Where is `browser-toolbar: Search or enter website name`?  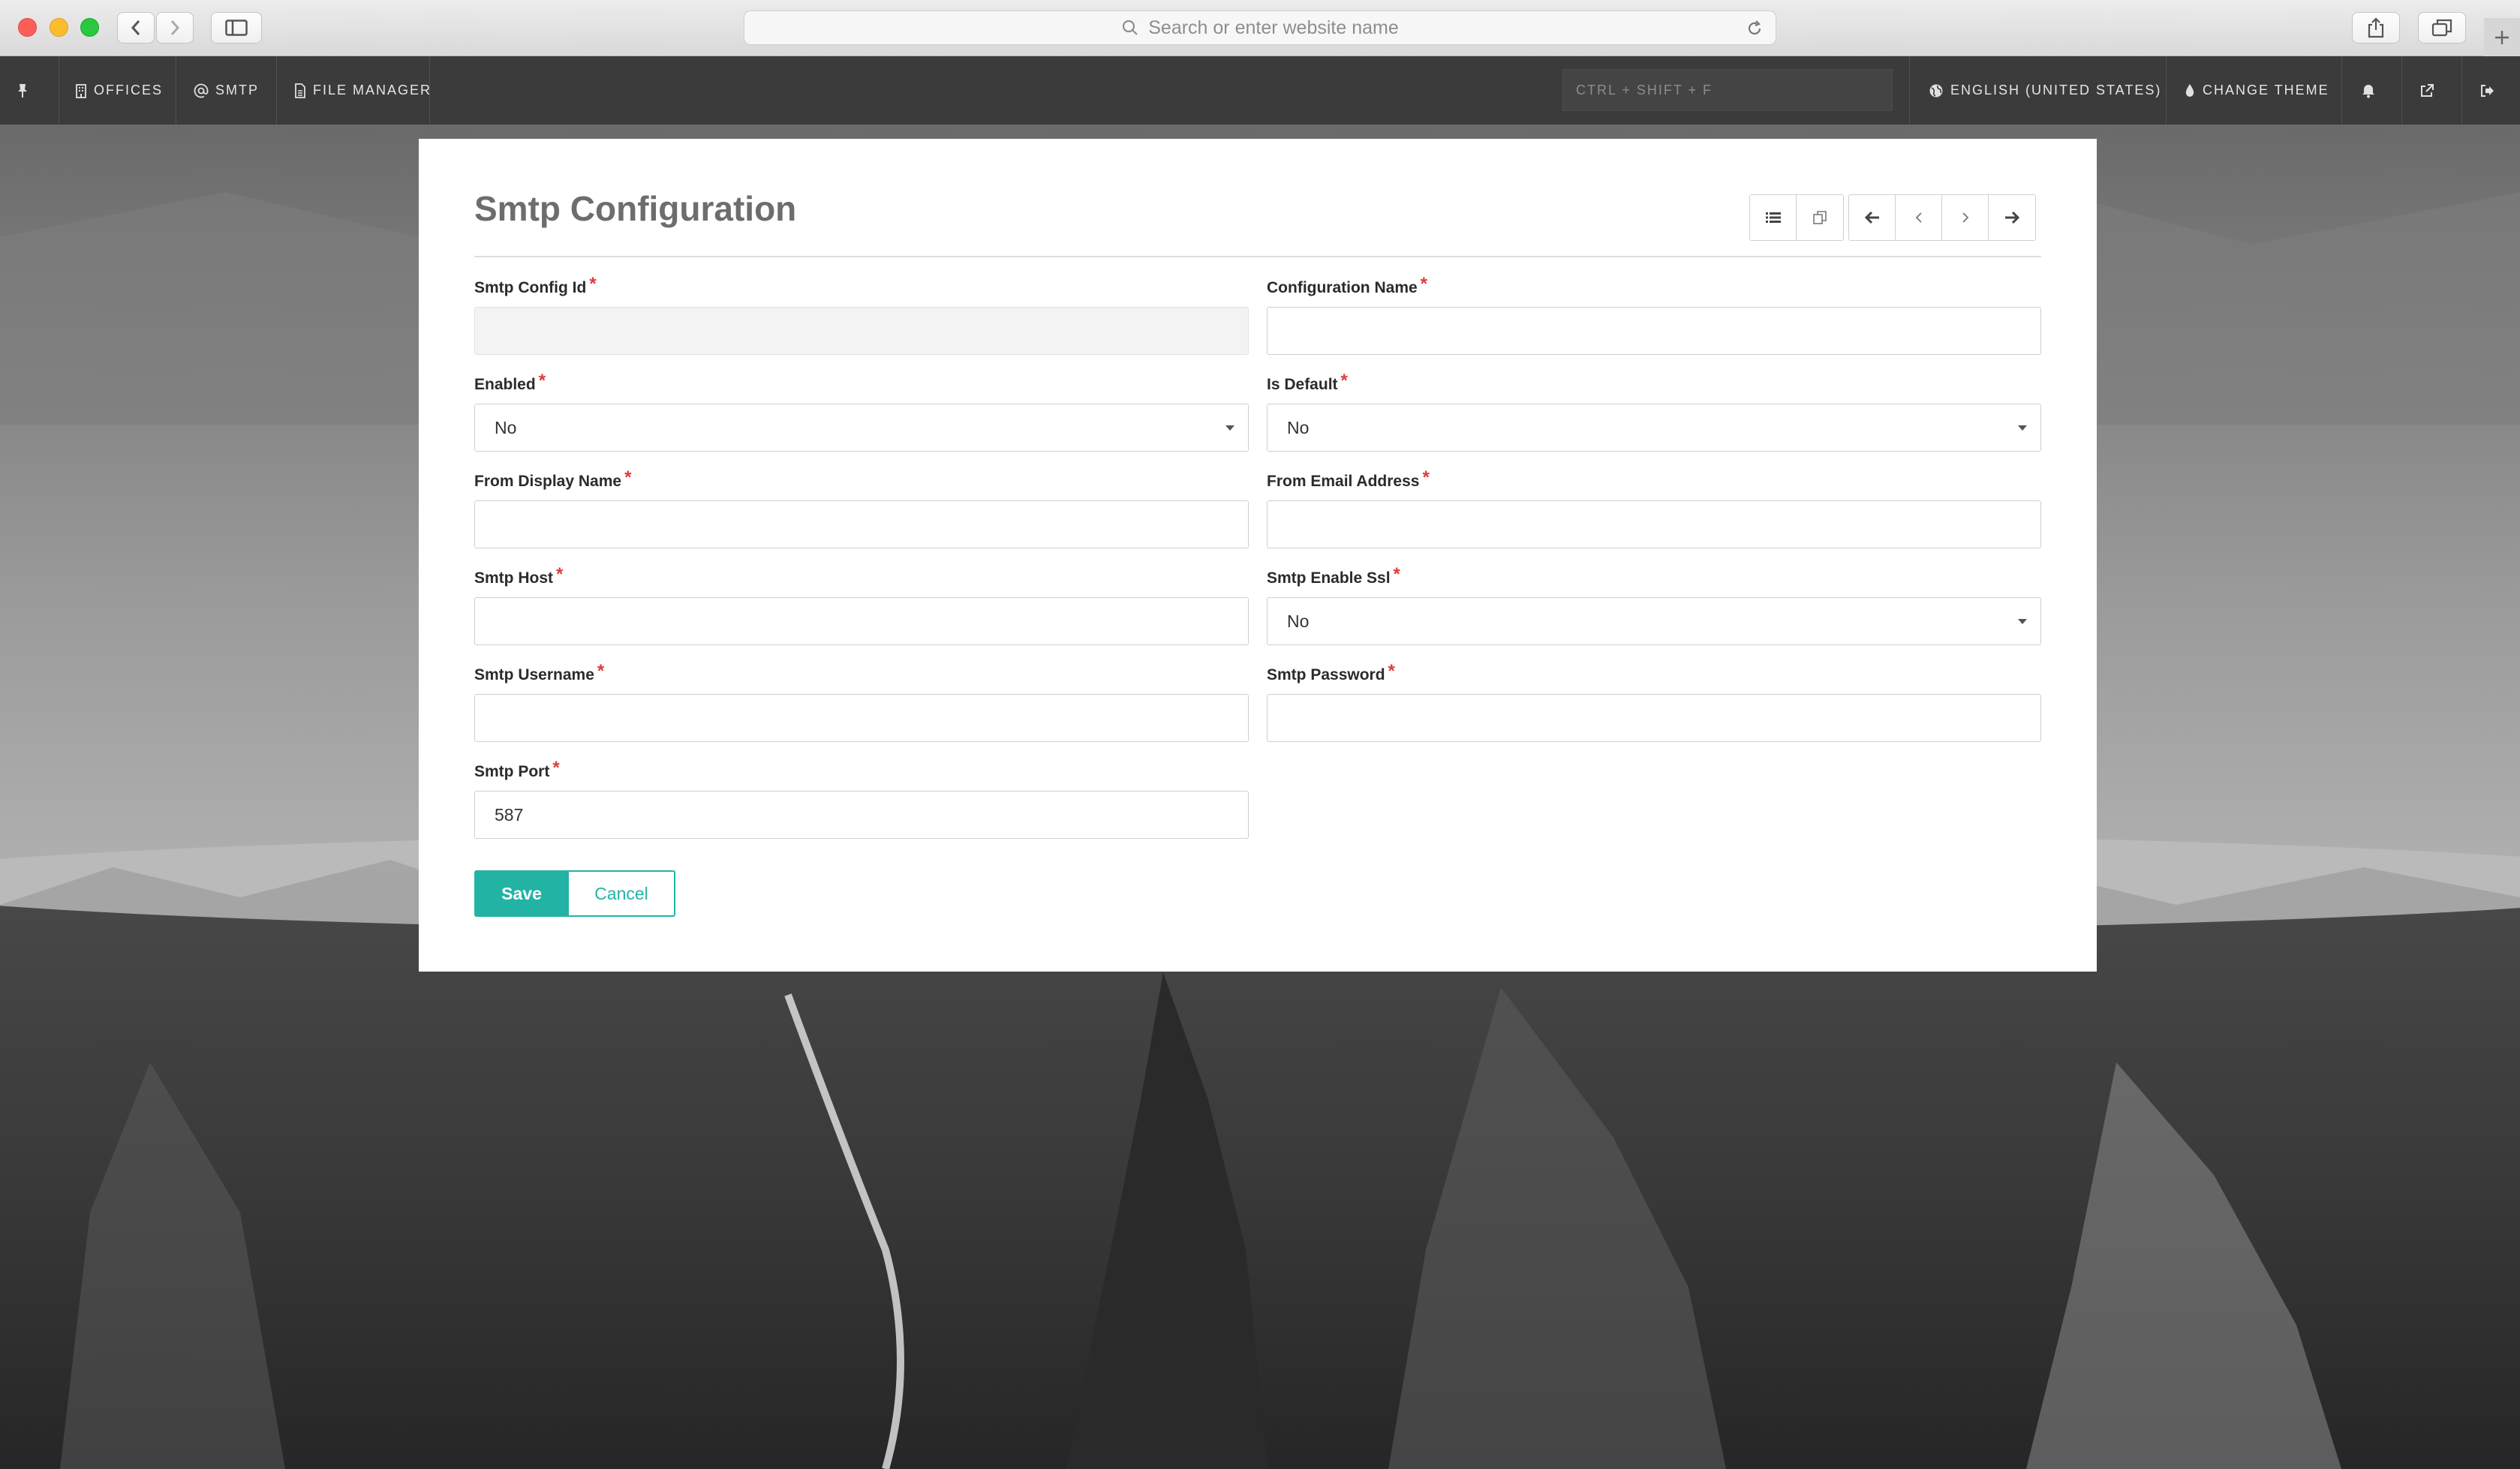 browser-toolbar: Search or enter website name is located at coordinates (1260, 28).